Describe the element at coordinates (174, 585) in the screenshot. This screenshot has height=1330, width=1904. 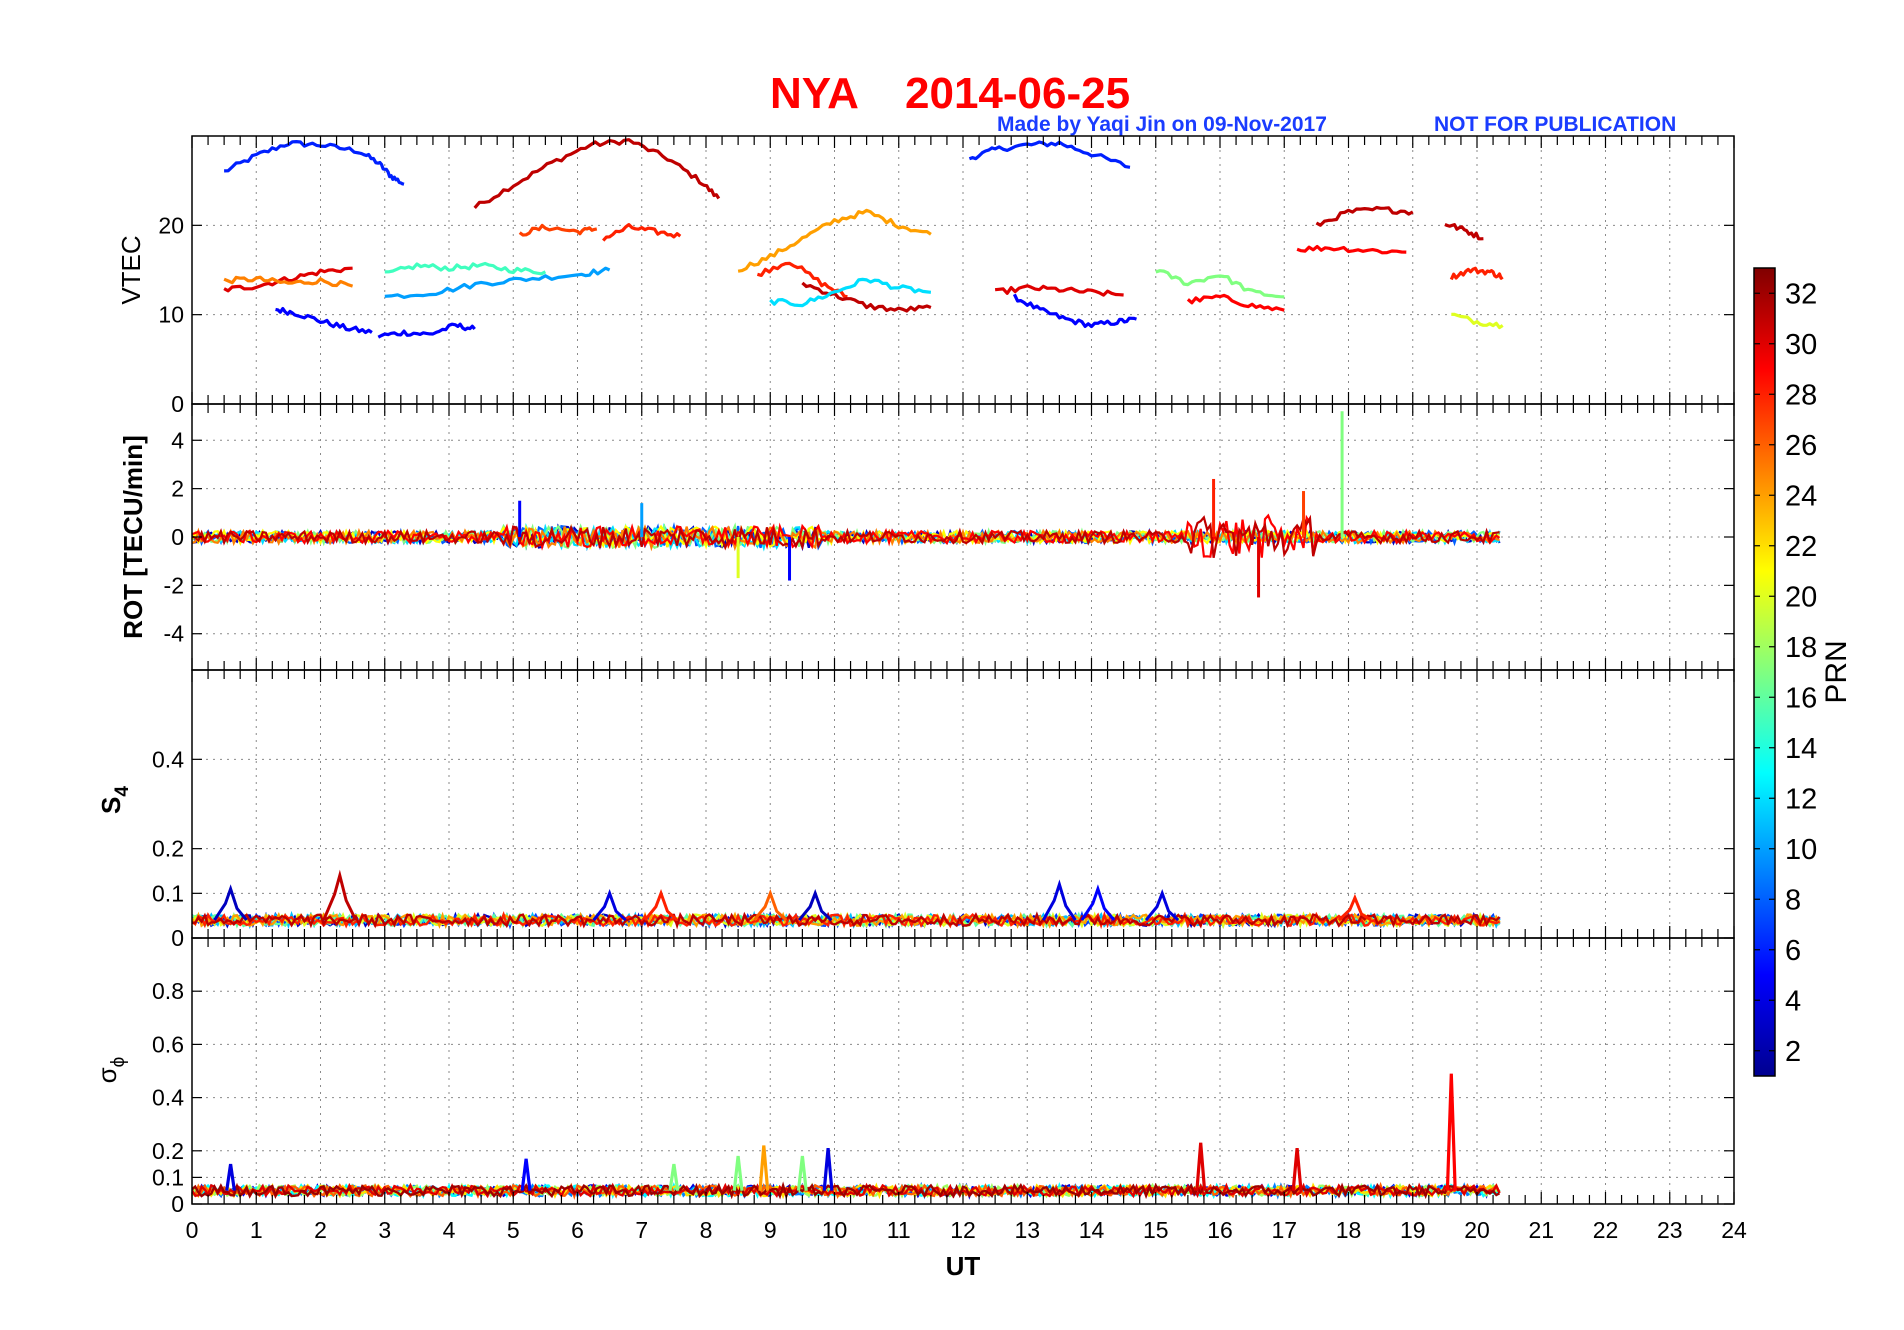
I see `y-tick-label: -2` at that location.